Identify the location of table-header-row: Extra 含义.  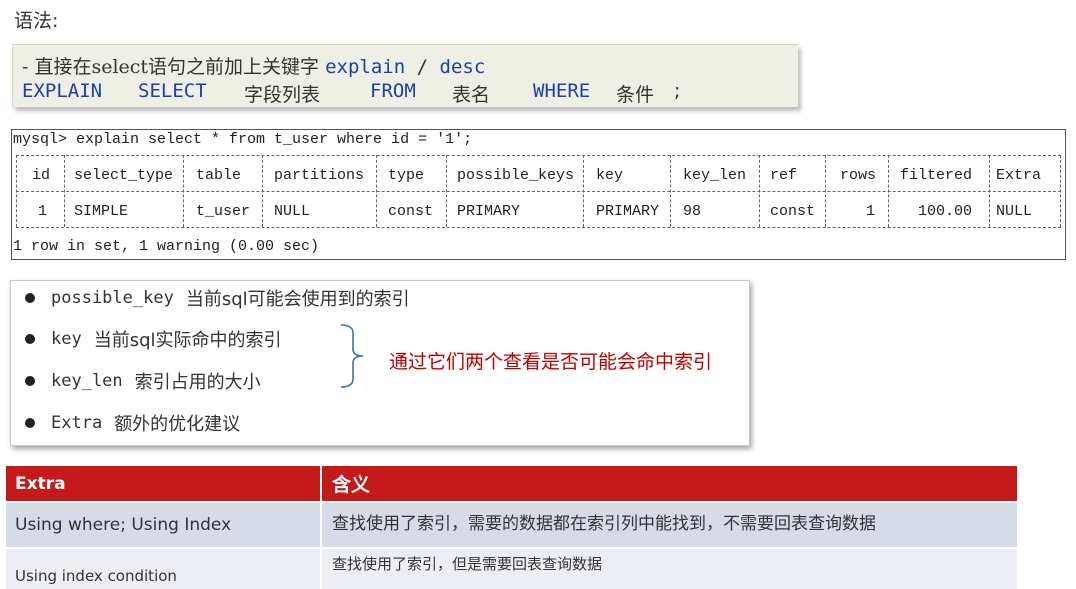
(511, 483).